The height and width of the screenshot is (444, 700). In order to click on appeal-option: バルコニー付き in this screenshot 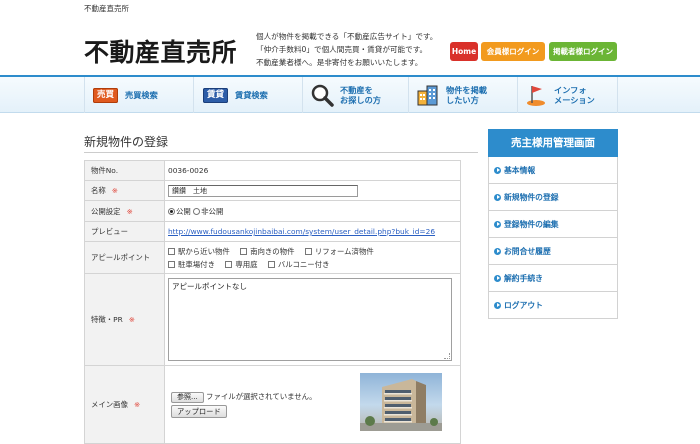, I will do `click(298, 264)`.